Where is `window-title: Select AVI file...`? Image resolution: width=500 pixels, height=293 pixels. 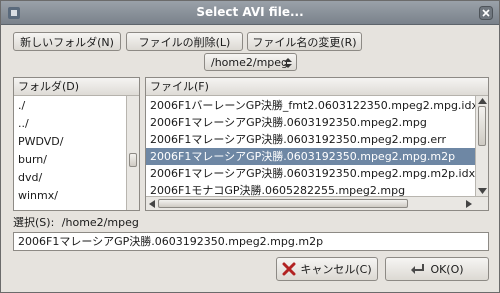 window-title: Select AVI file... is located at coordinates (250, 12).